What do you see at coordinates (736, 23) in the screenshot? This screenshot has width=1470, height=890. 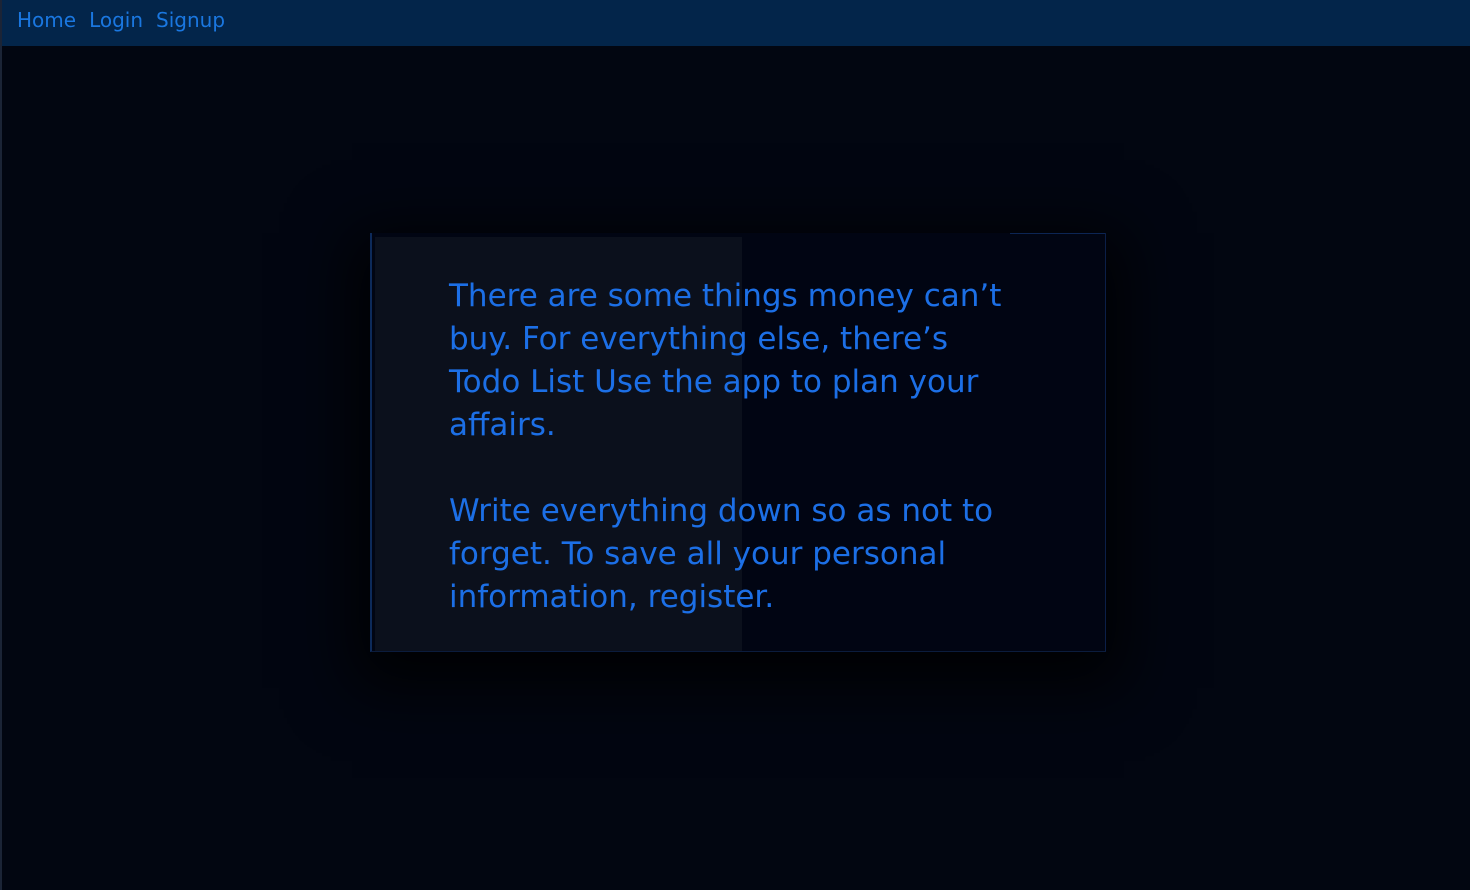 I see `top-navbar: Home Login Signup` at bounding box center [736, 23].